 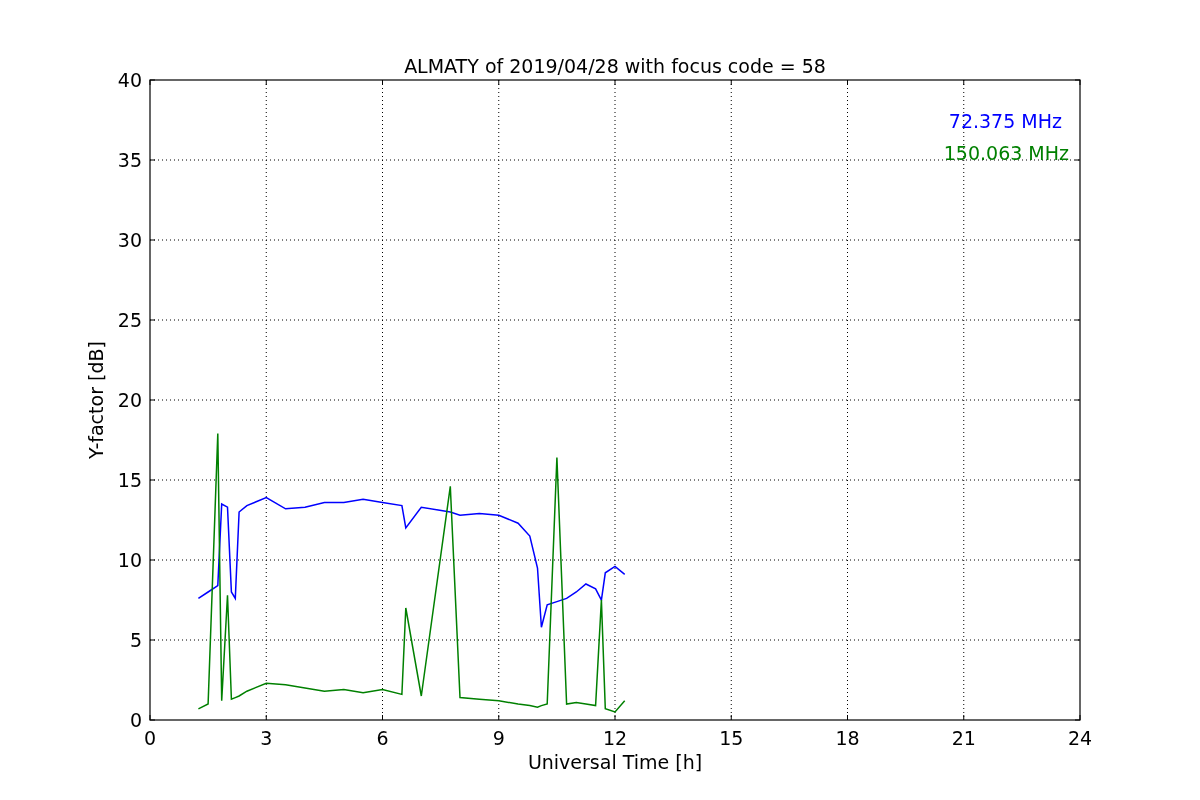 I want to click on y-tick-label: 30, so click(x=129, y=240).